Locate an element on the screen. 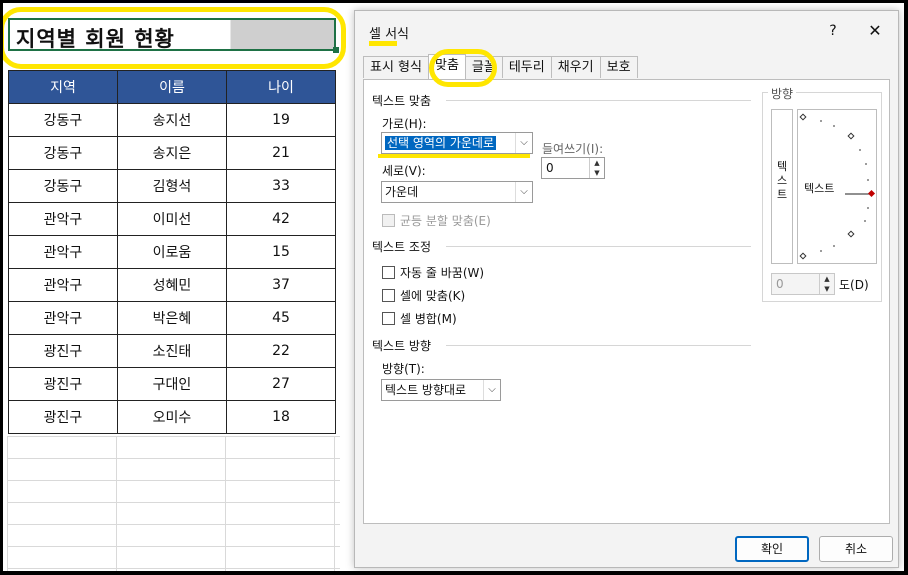 This screenshot has height=575, width=908. tab-border: 테두리 is located at coordinates (526, 67).